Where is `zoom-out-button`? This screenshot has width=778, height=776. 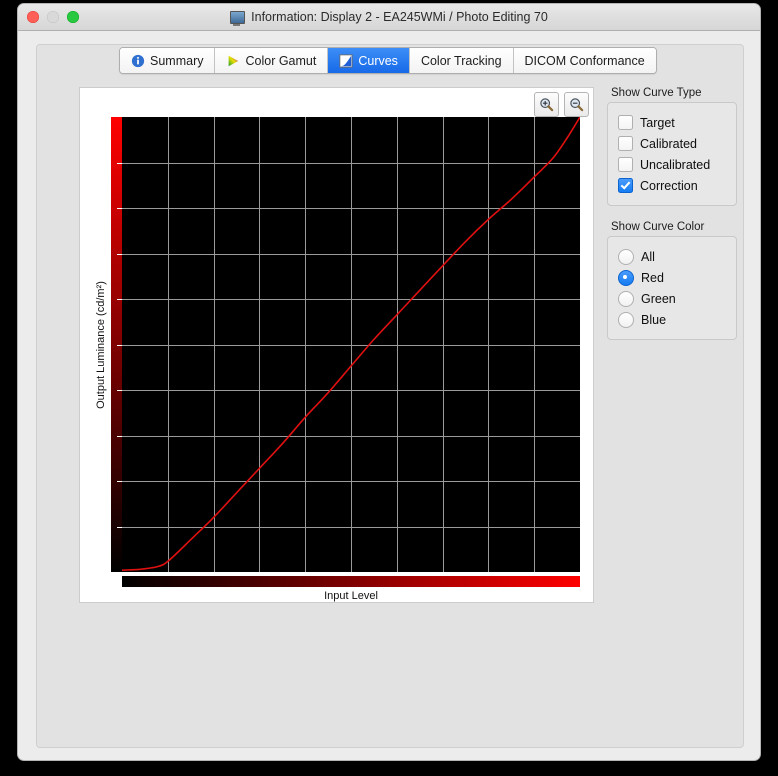
zoom-out-button is located at coordinates (576, 104).